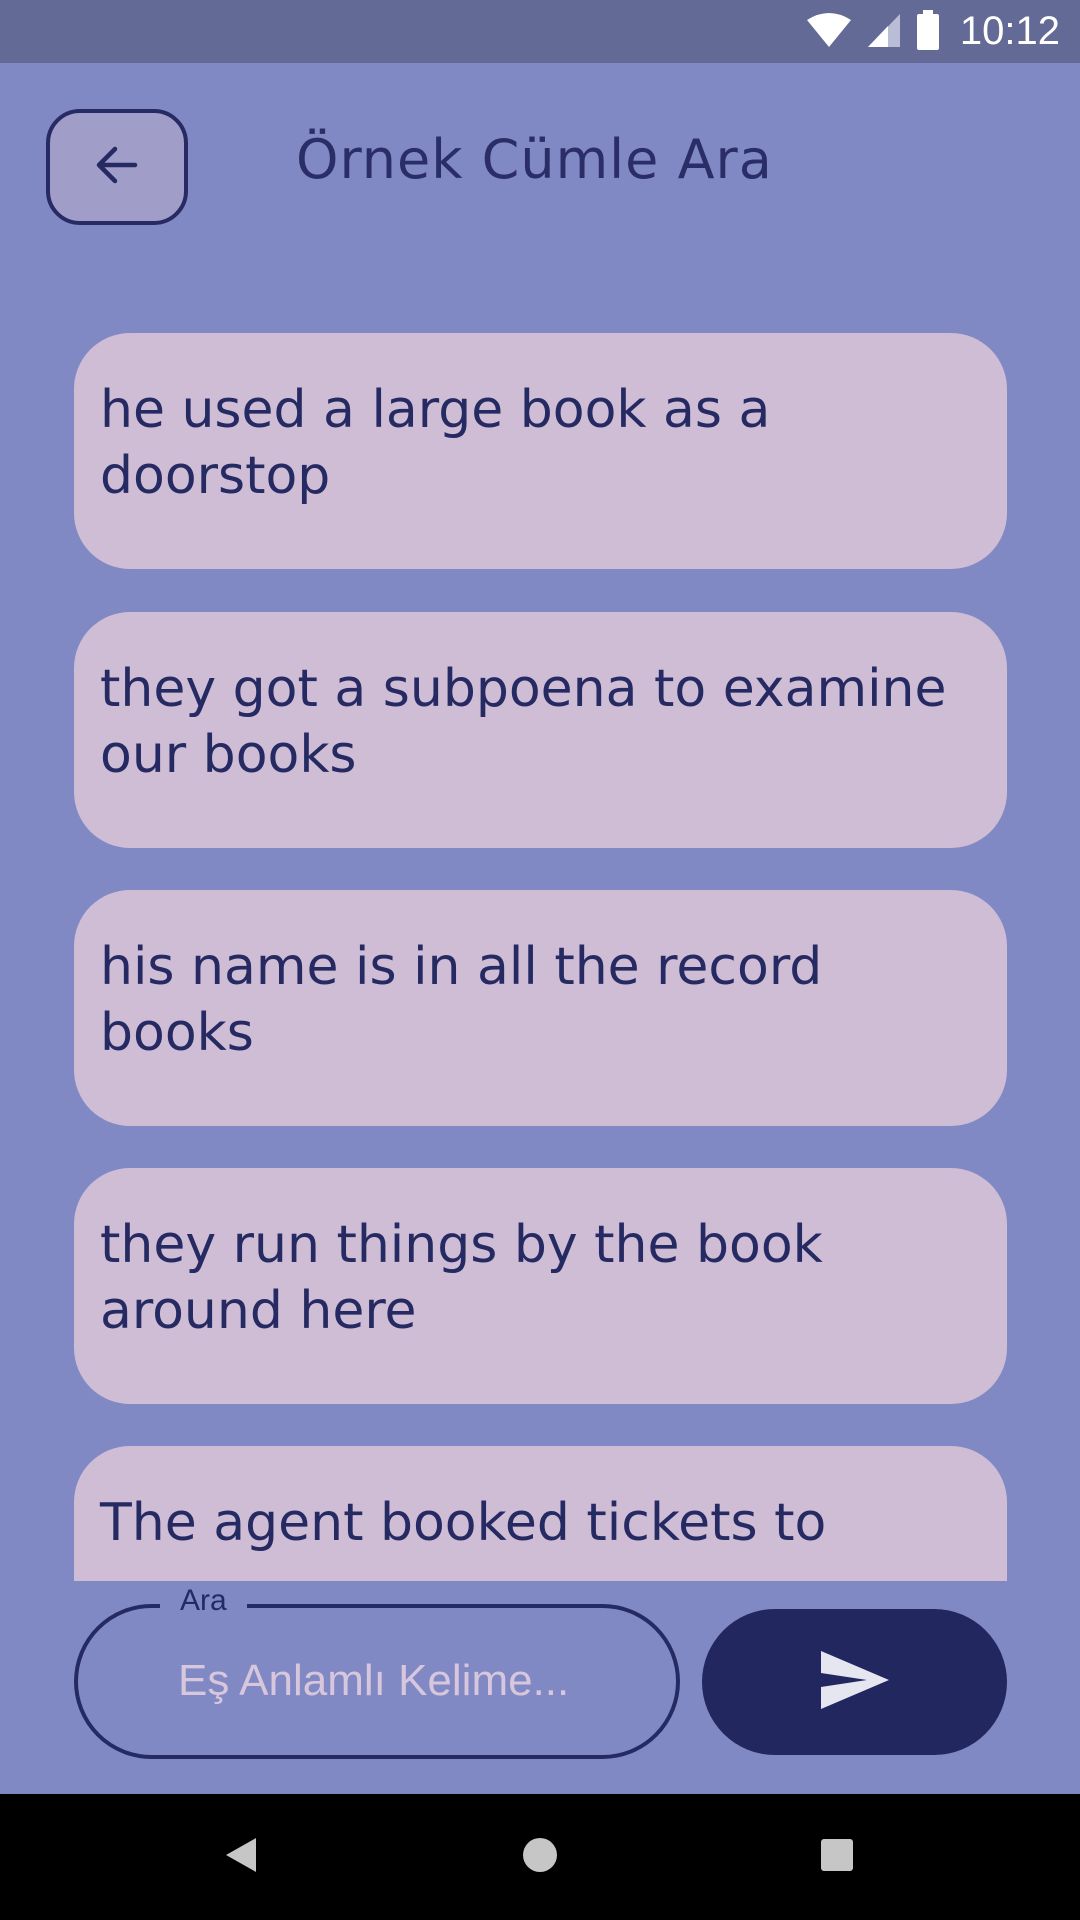 The height and width of the screenshot is (1920, 1080). I want to click on search-input, so click(408, 1681).